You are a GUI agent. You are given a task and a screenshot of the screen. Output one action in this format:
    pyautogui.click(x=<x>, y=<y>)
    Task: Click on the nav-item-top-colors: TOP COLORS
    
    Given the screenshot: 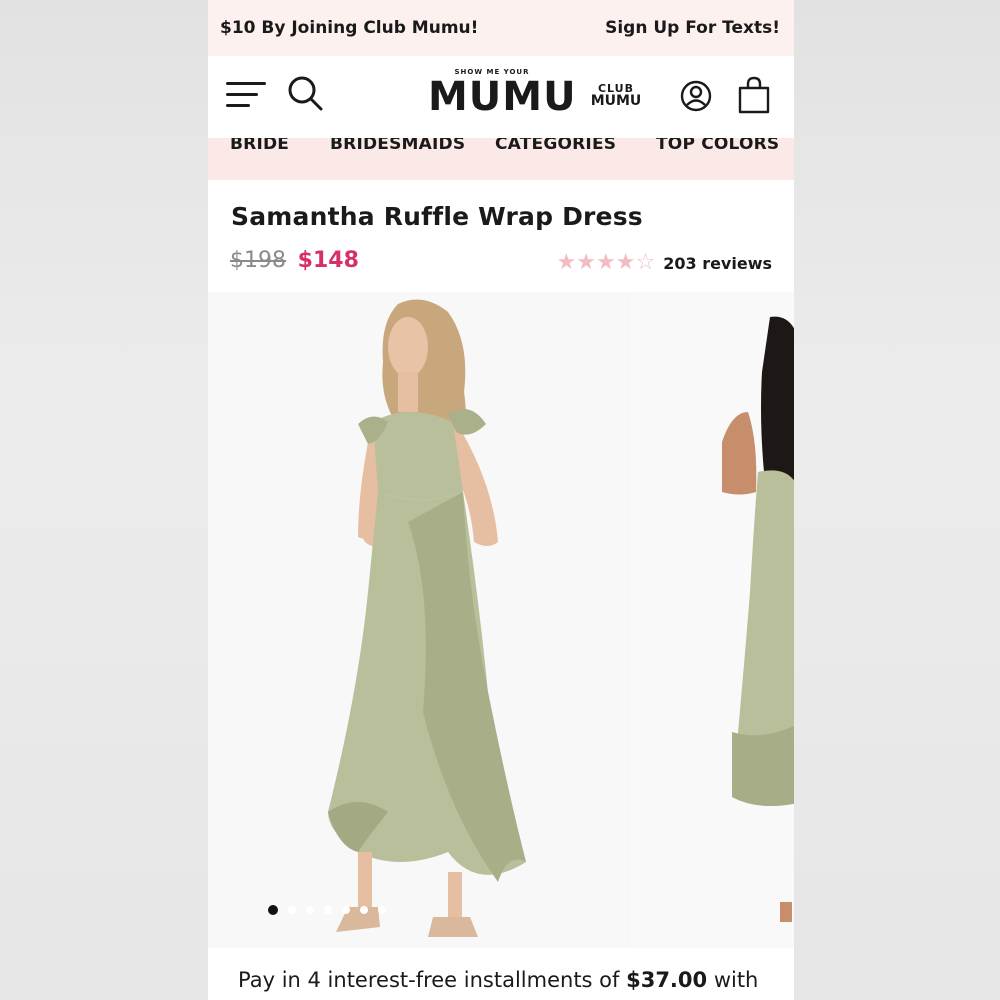 What is the action you would take?
    pyautogui.click(x=717, y=146)
    